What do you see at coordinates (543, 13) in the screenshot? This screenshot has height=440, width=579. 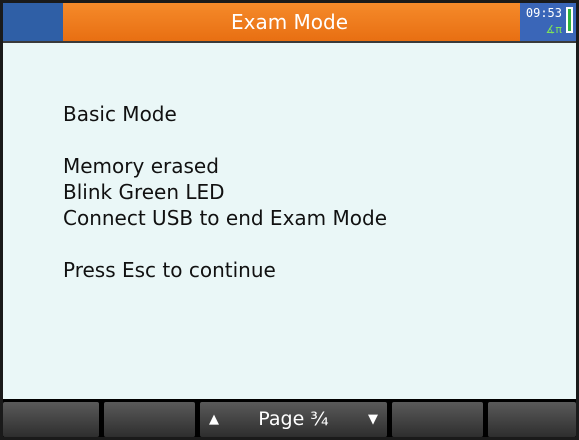 I see `clock: 09:53` at bounding box center [543, 13].